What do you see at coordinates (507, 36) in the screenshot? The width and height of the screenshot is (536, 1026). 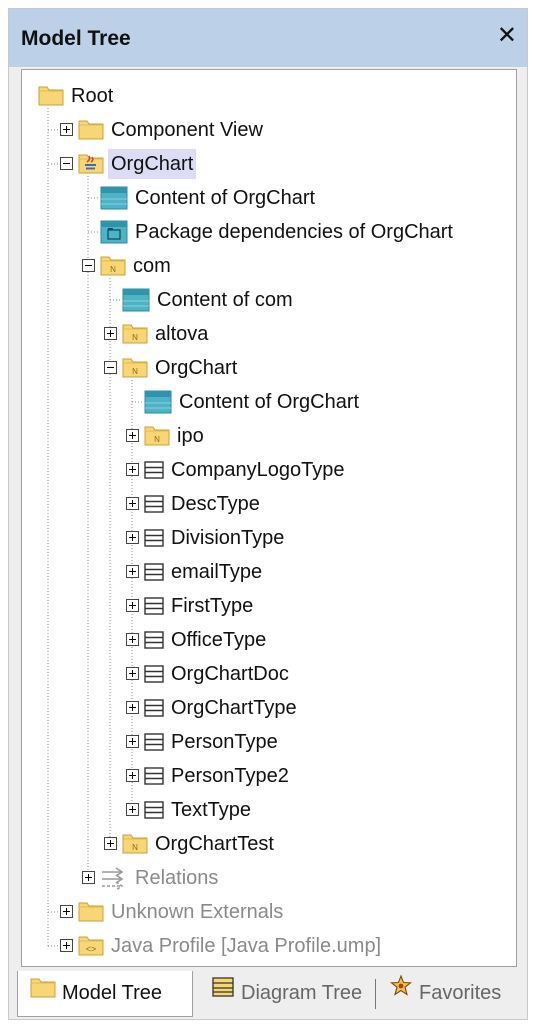 I see `close-icon: ✕` at bounding box center [507, 36].